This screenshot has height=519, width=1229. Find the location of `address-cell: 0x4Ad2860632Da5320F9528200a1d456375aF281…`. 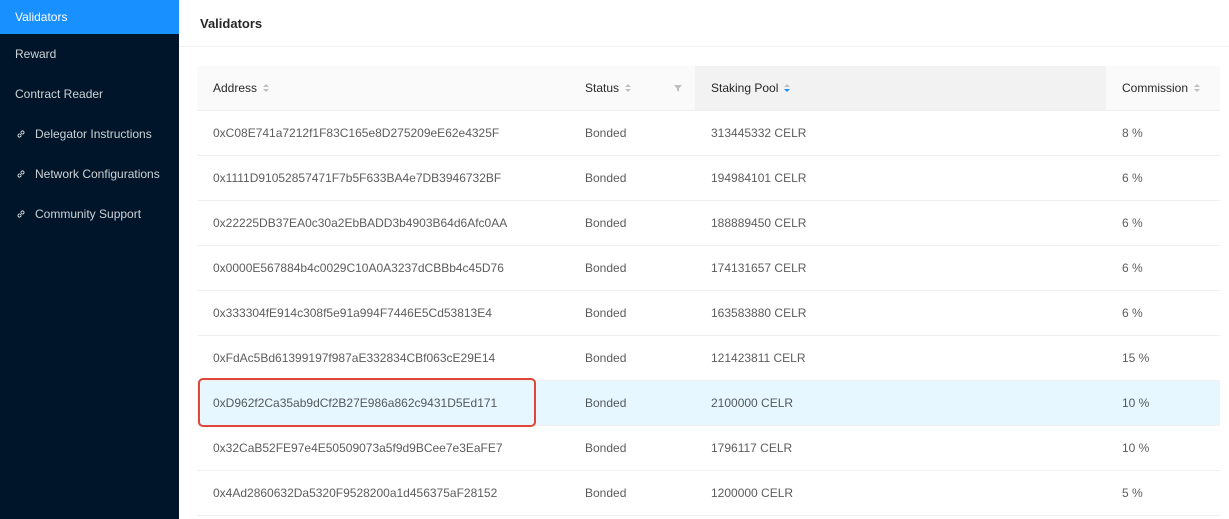

address-cell: 0x4Ad2860632Da5320F9528200a1d456375aF281… is located at coordinates (355, 493).